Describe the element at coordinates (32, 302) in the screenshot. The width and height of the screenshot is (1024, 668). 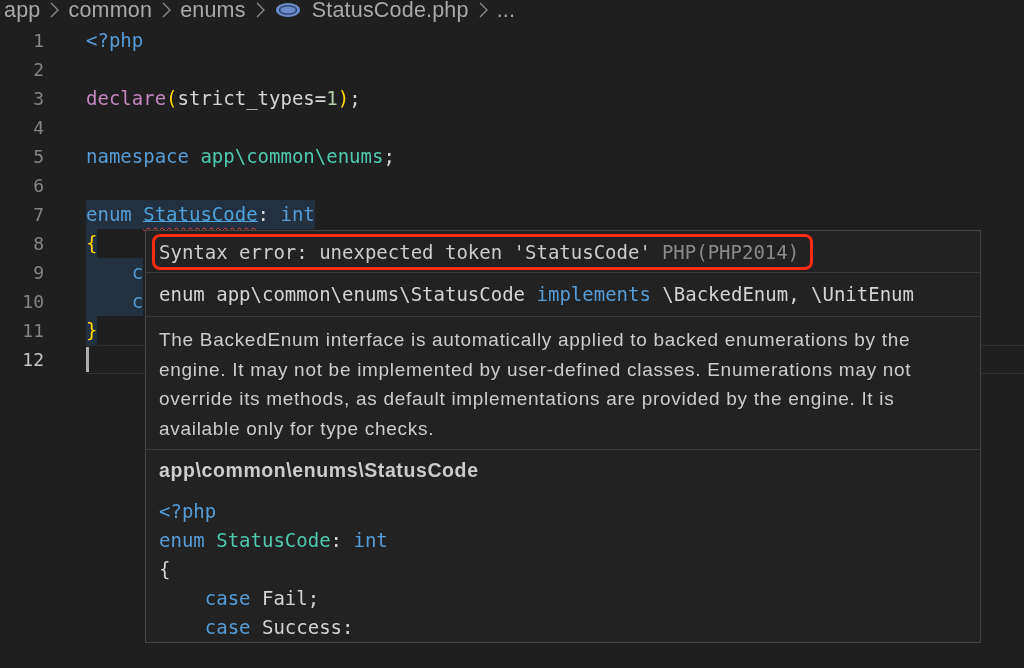
I see `line-number: 10` at that location.